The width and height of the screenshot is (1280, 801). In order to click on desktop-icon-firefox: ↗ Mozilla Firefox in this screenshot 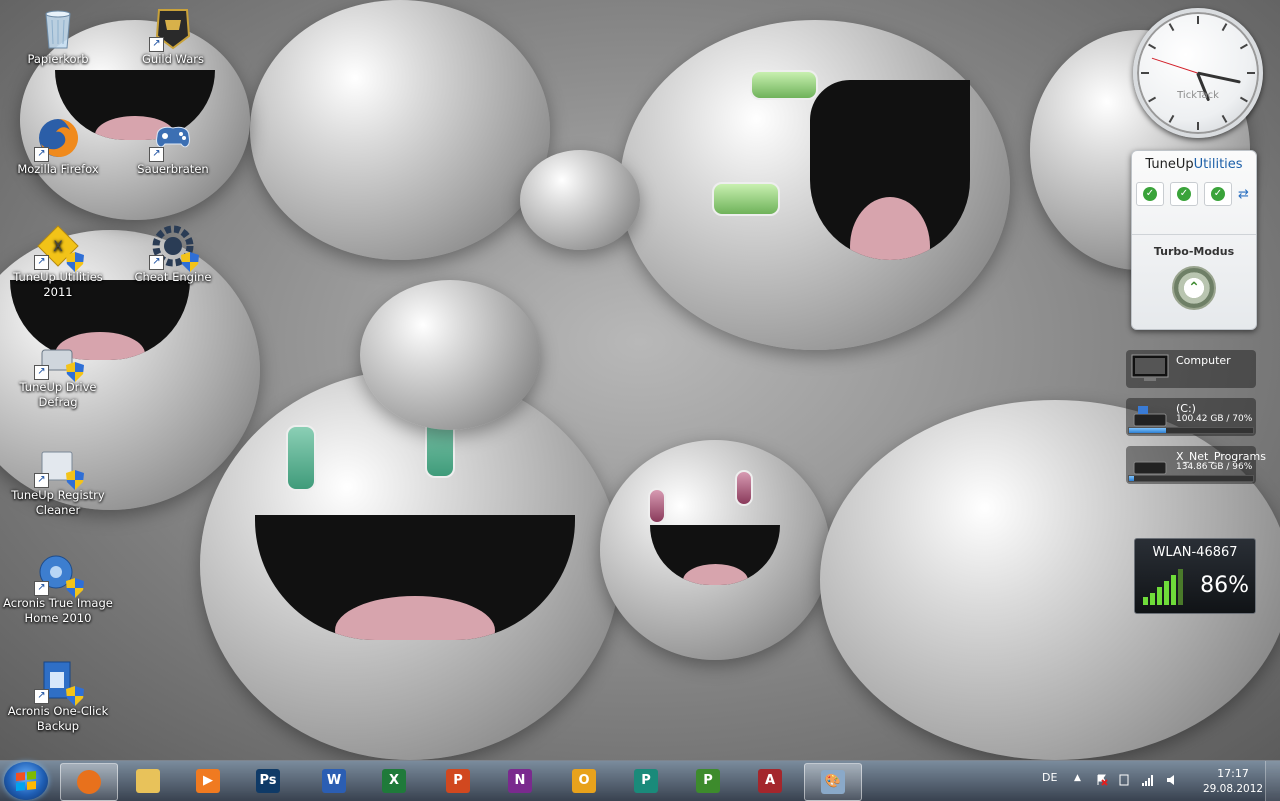, I will do `click(58, 146)`.